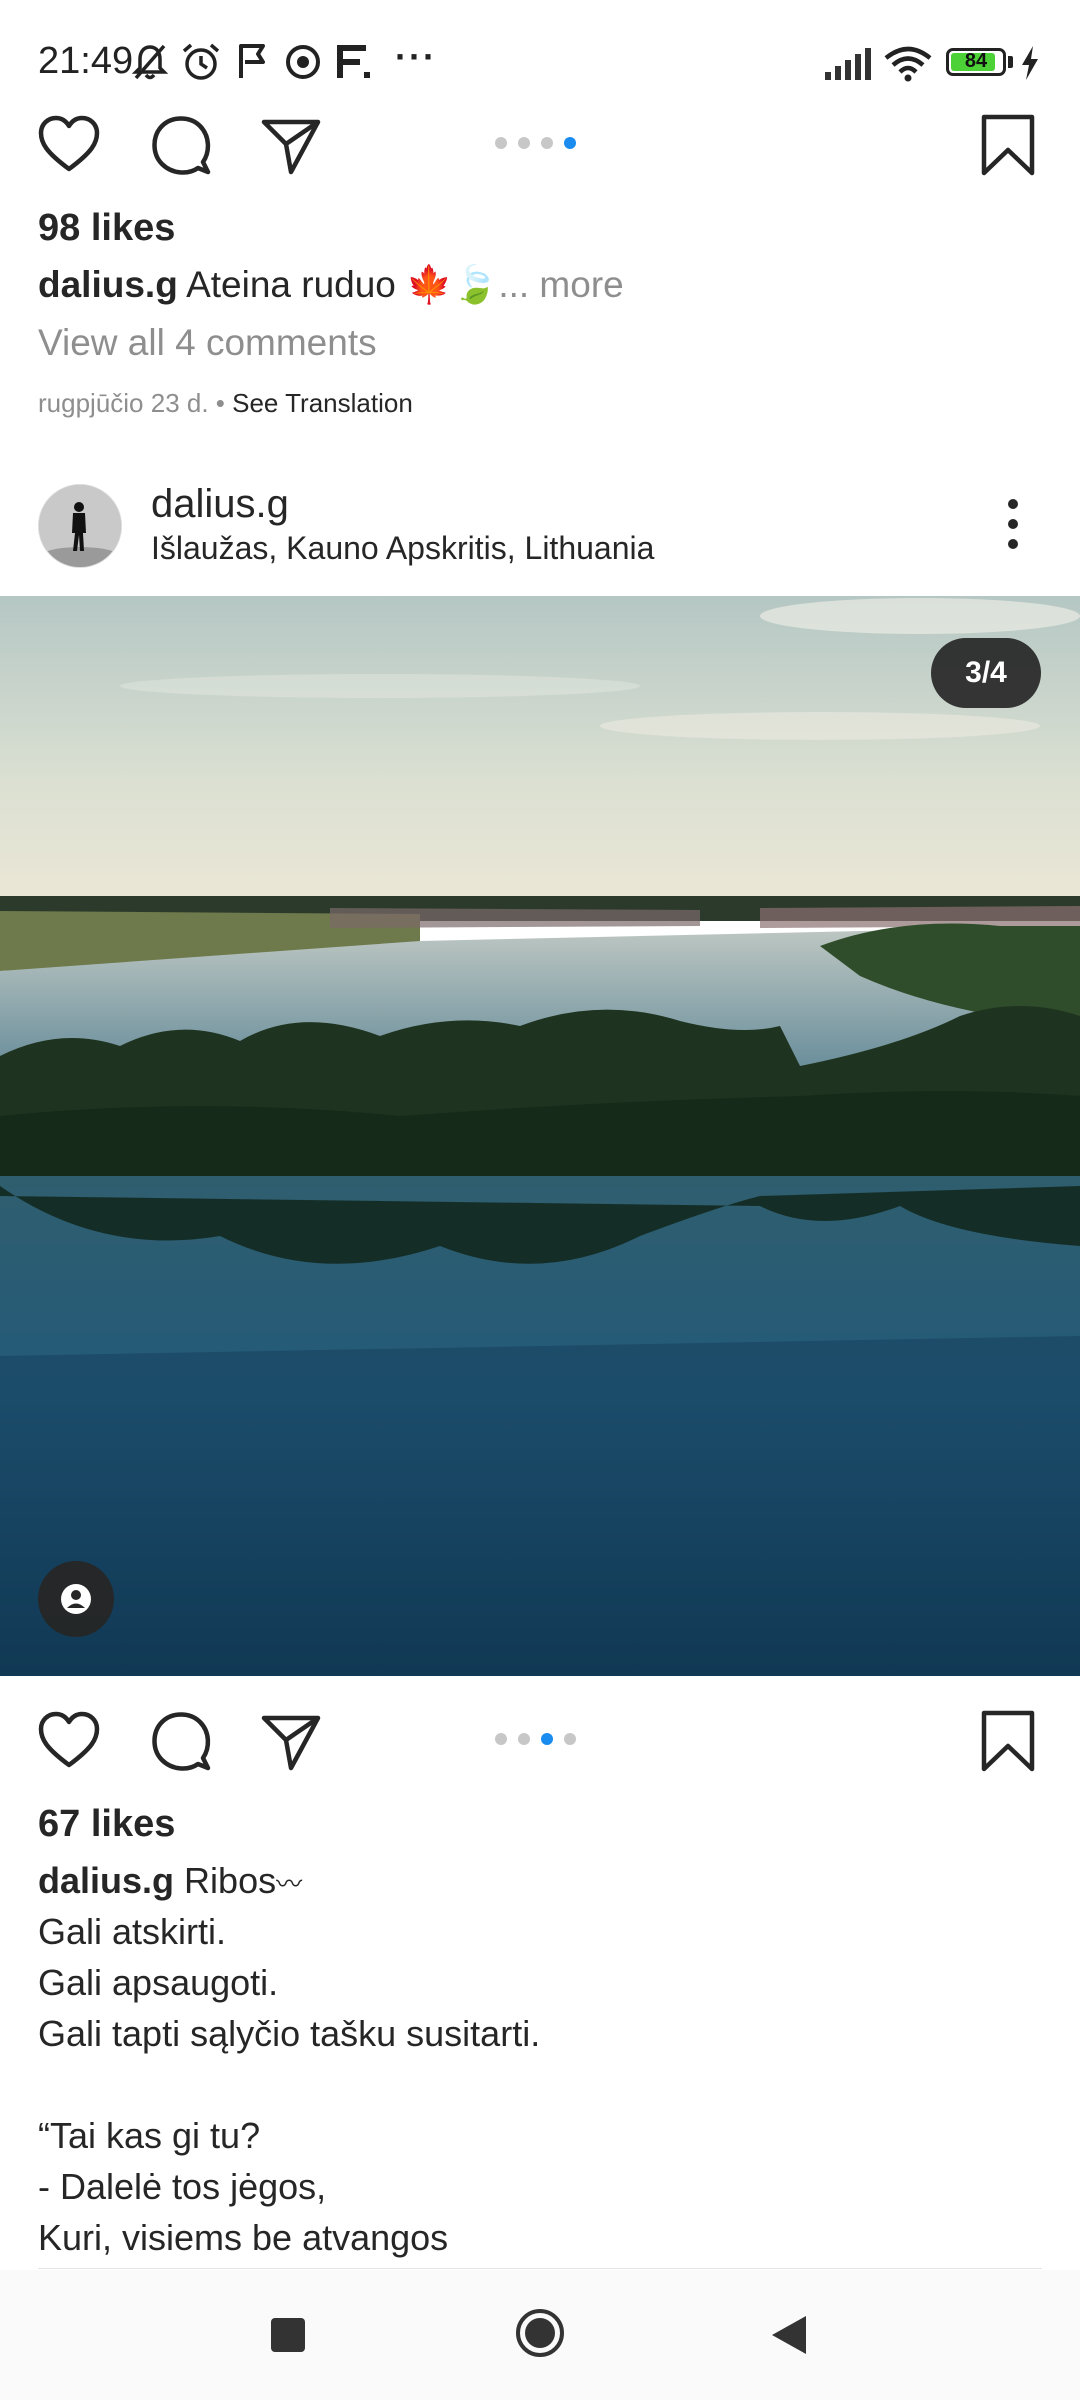 This screenshot has width=1080, height=2400. I want to click on battery-icon: 84, so click(976, 62).